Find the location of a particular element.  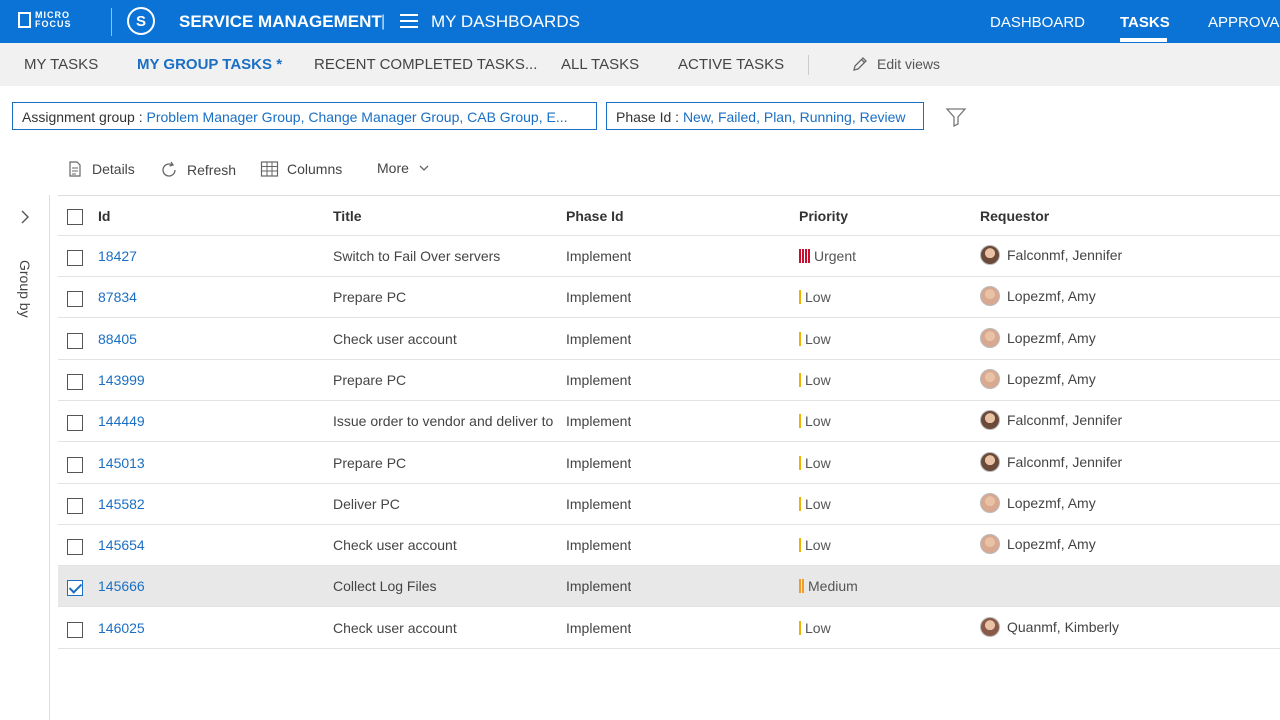

task-id-link: 146025 is located at coordinates (121, 628).